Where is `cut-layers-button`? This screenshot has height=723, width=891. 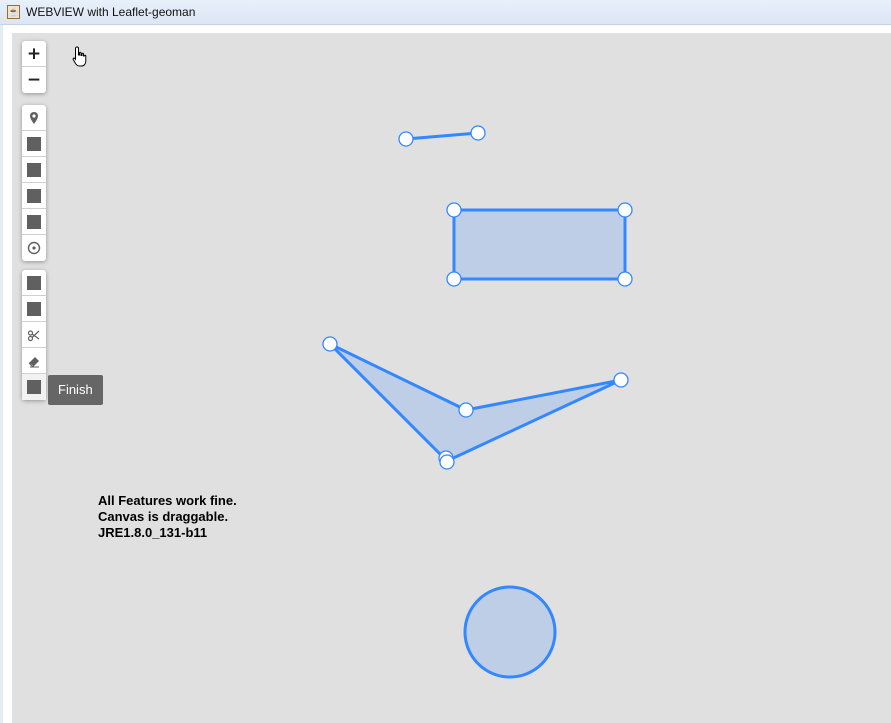 cut-layers-button is located at coordinates (34, 335).